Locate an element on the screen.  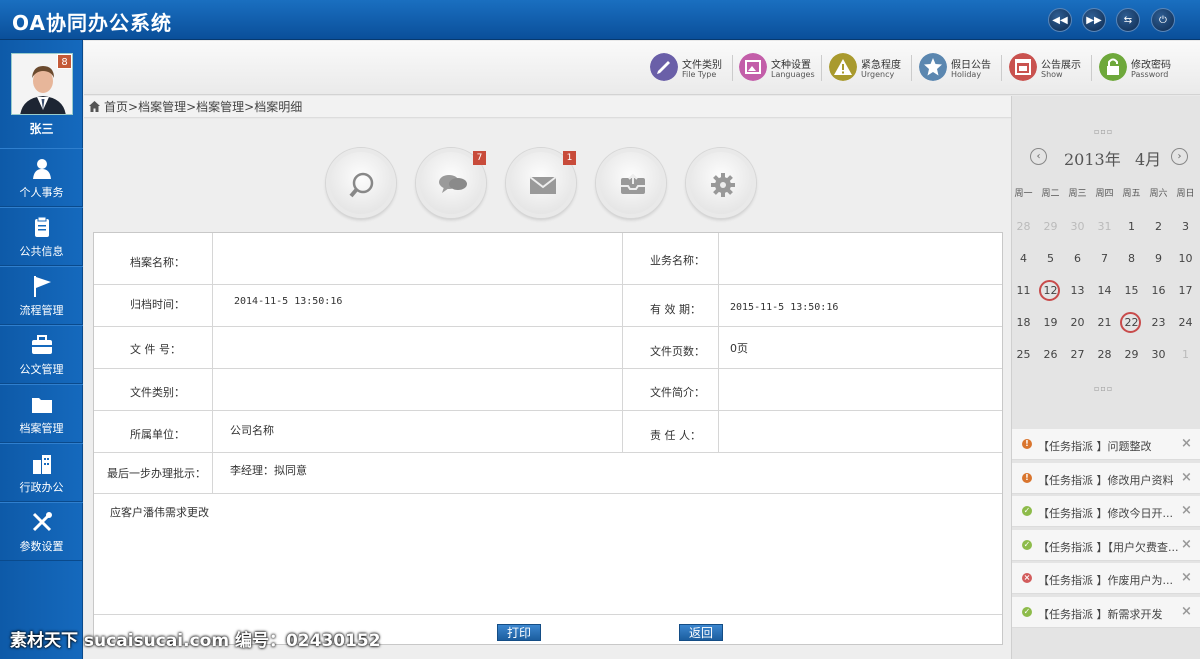
toolbar-item-title: 修改密码 is located at coordinates (1151, 65).